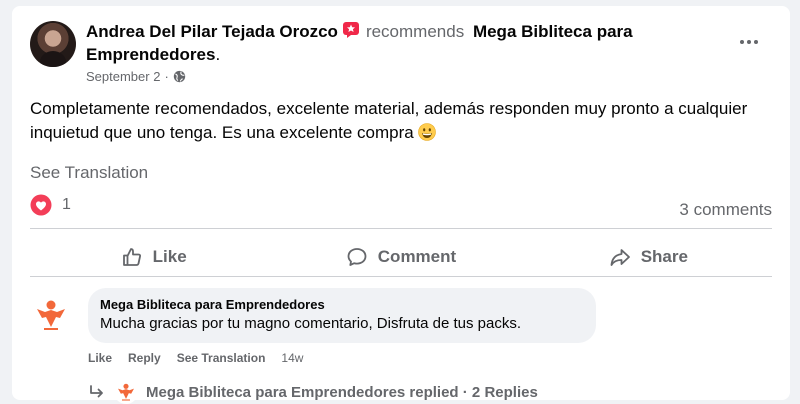  I want to click on comment-button: Comment, so click(400, 257).